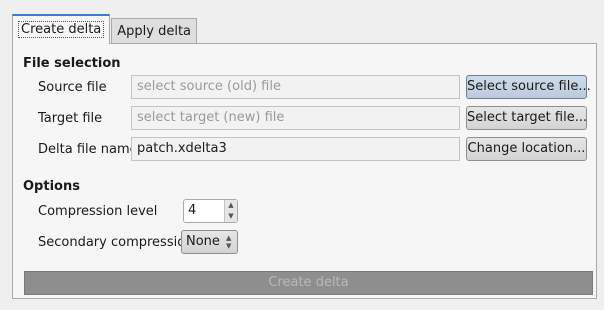 This screenshot has width=604, height=310. I want to click on tab-create-delta: Create delta, so click(61, 29).